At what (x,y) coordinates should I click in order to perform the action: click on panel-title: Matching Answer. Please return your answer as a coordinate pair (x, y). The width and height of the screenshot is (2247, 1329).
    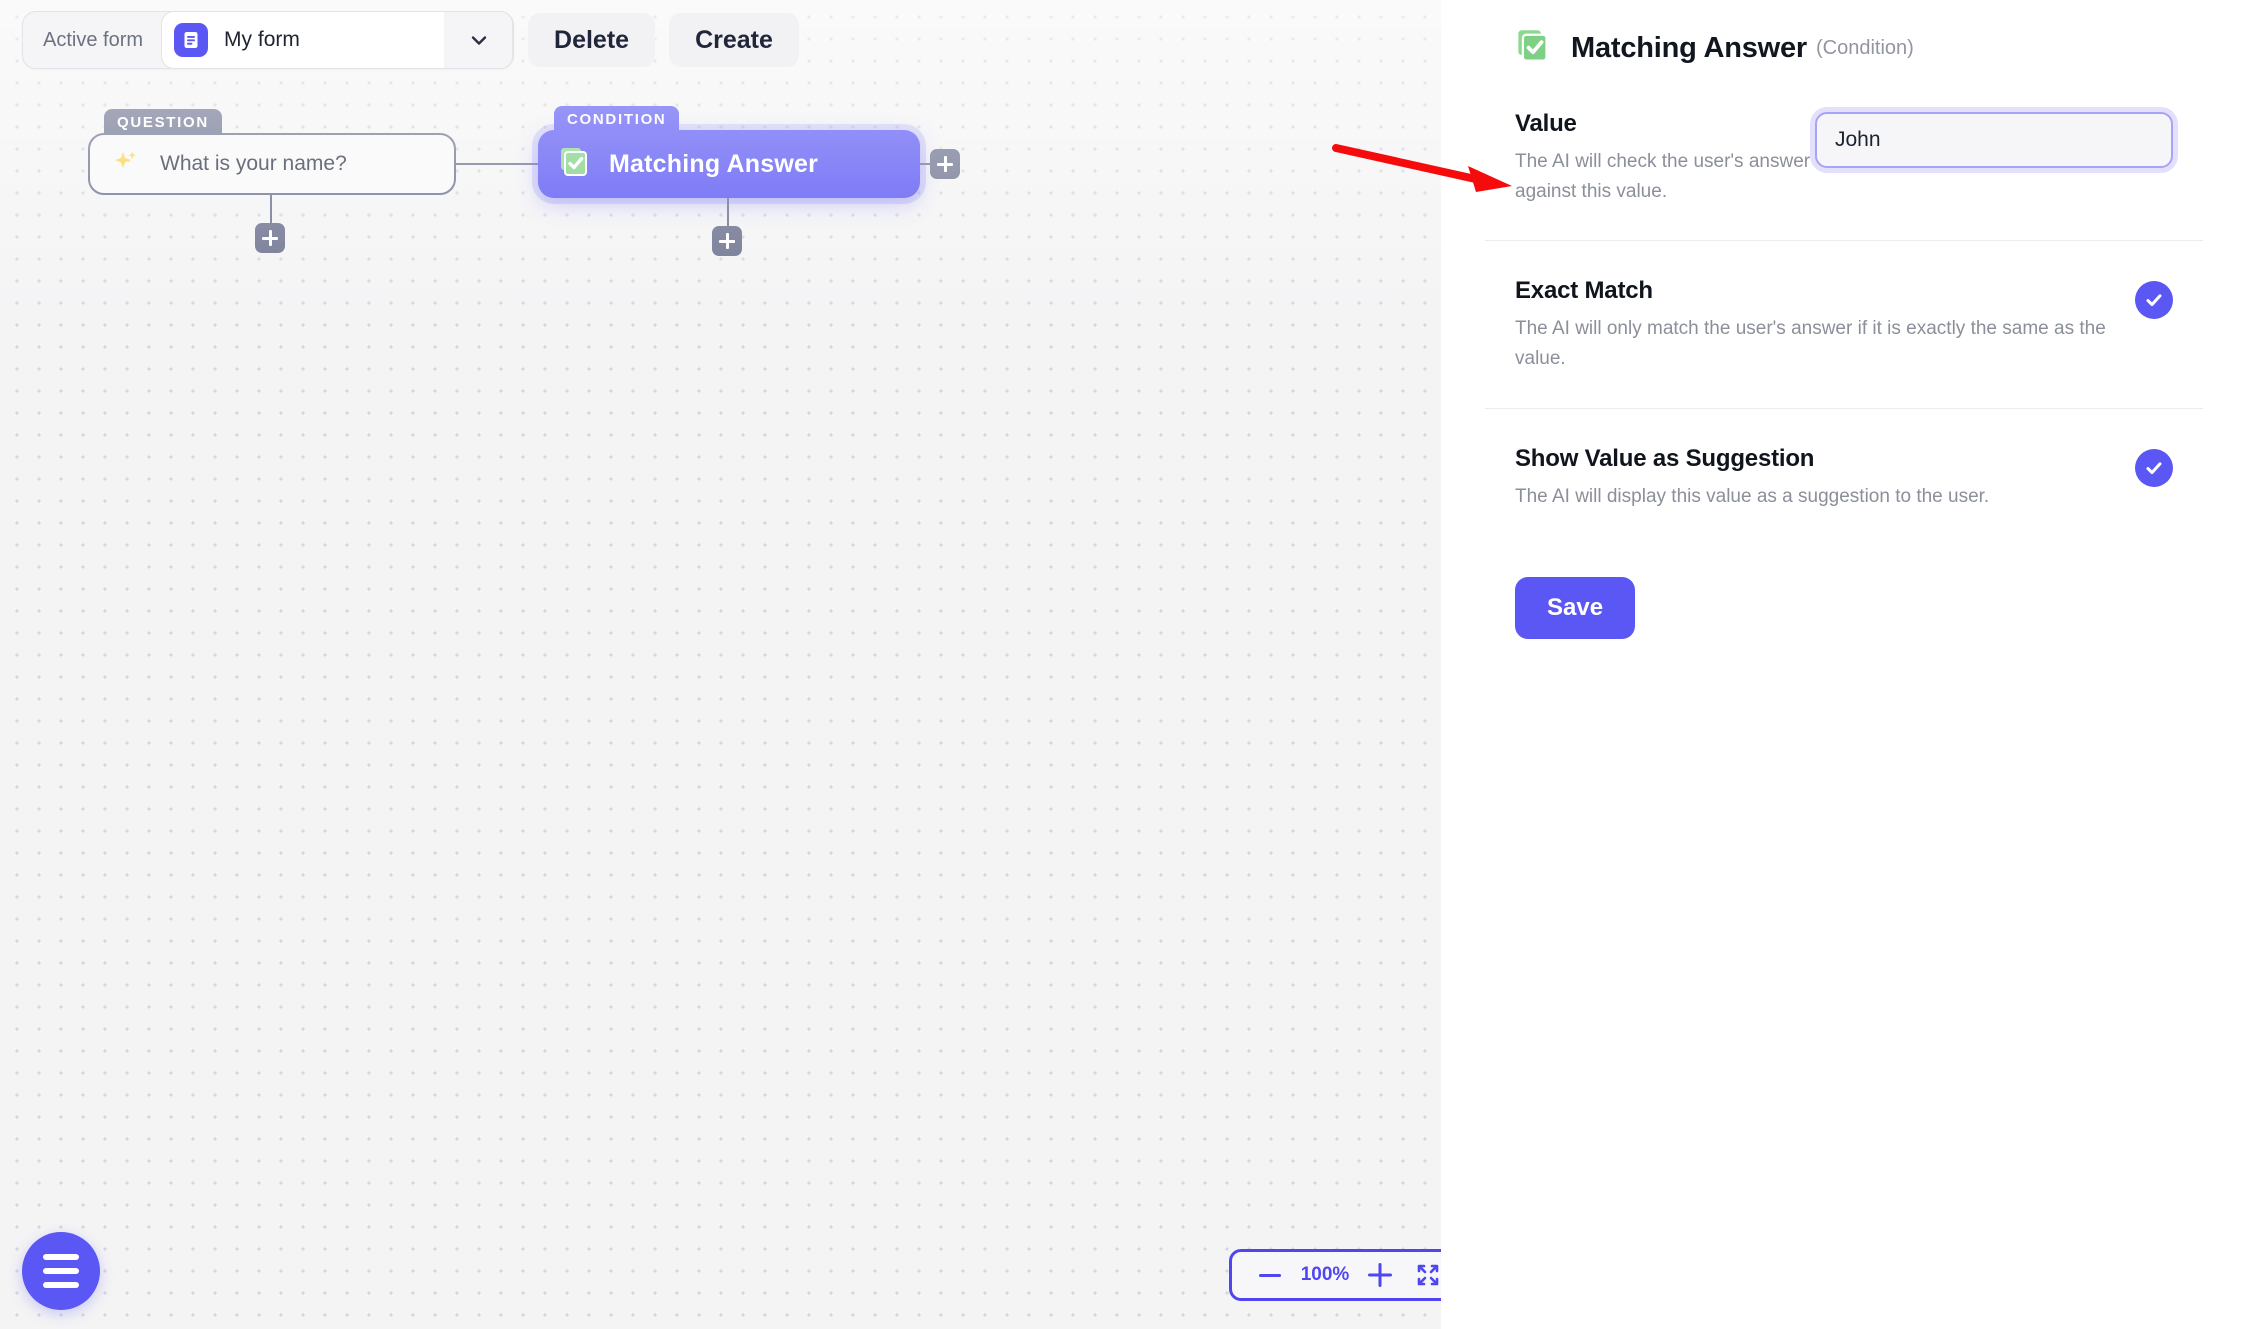
    Looking at the image, I should click on (1689, 47).